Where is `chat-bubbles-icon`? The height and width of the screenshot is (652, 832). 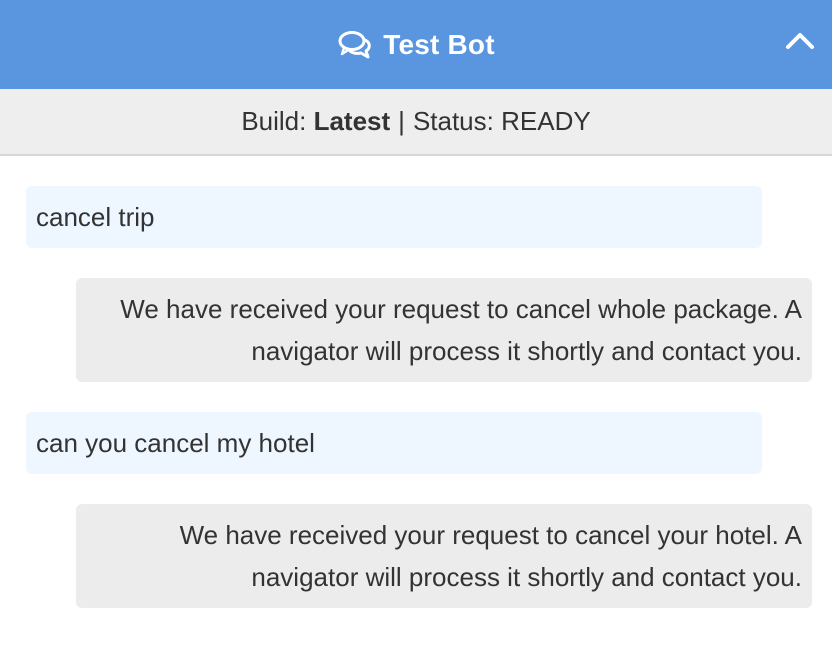
chat-bubbles-icon is located at coordinates (355, 45).